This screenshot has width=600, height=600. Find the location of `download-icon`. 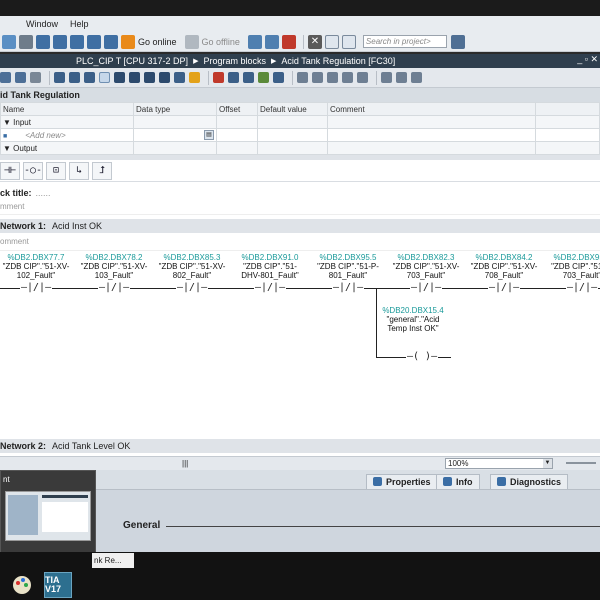

download-icon is located at coordinates (94, 41).